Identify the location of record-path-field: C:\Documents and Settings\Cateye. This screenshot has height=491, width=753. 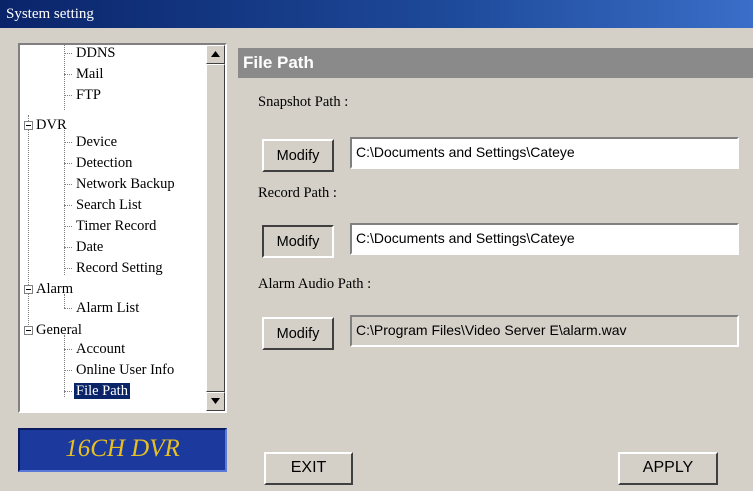
(544, 239).